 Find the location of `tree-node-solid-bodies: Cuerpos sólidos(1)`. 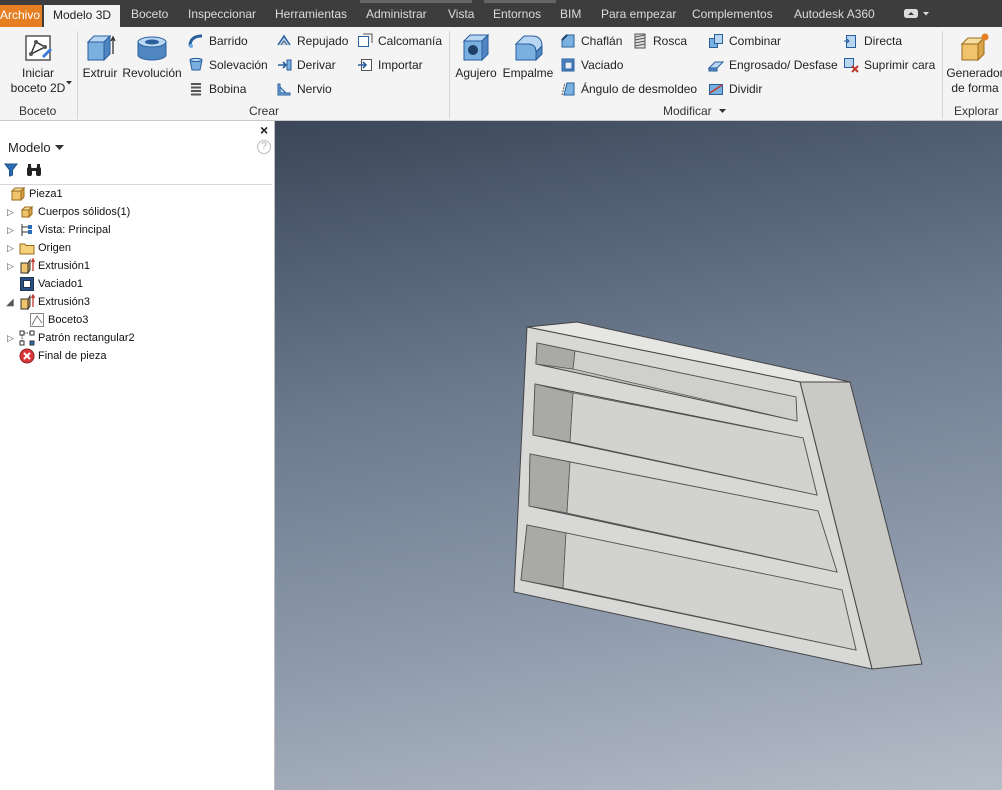

tree-node-solid-bodies: Cuerpos sólidos(1) is located at coordinates (74, 212).